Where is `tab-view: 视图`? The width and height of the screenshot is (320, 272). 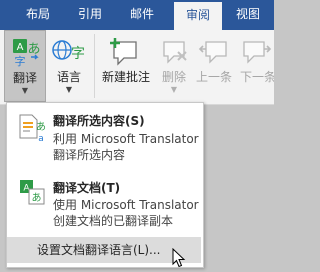 tab-view: 视图 is located at coordinates (248, 15).